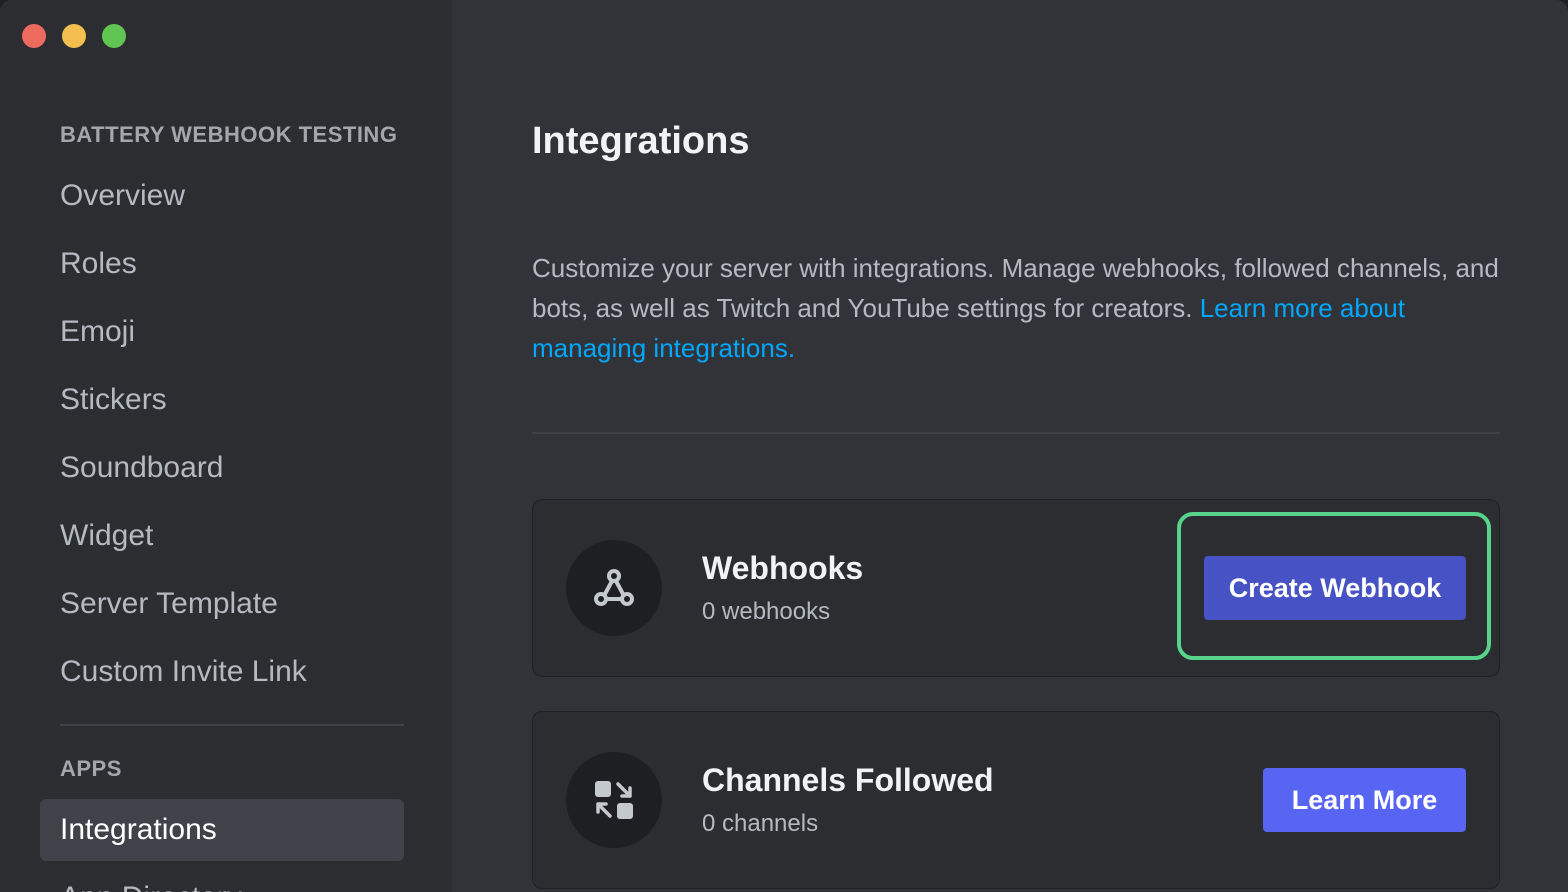 The image size is (1568, 892). What do you see at coordinates (641, 141) in the screenshot?
I see `page-title: Integrations` at bounding box center [641, 141].